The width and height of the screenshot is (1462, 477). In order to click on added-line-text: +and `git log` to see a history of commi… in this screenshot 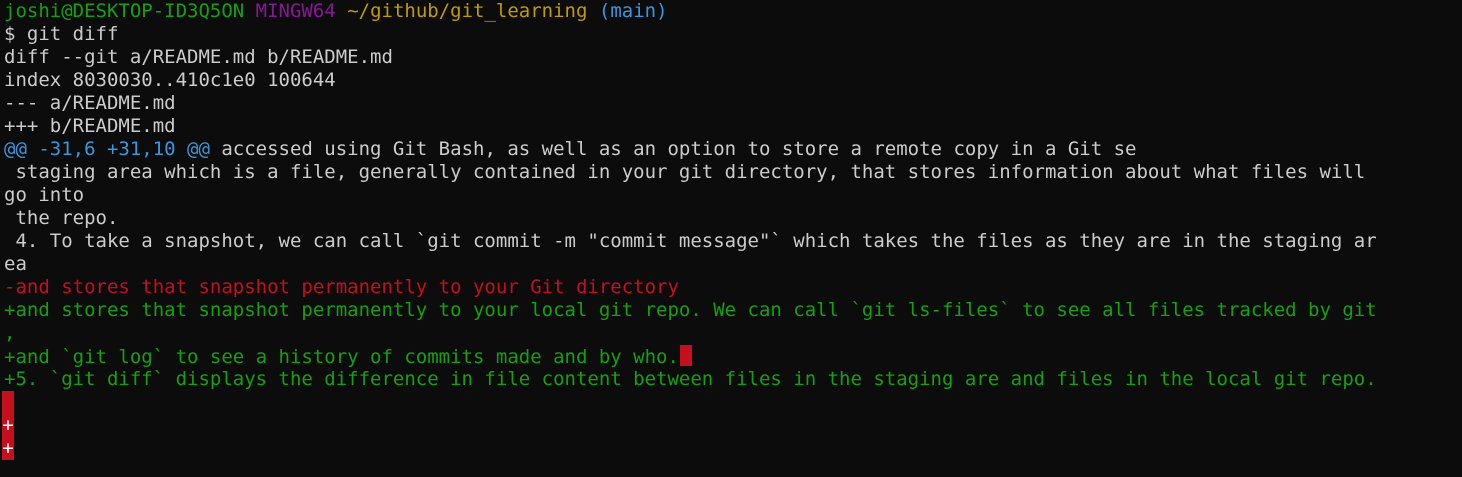, I will do `click(341, 357)`.